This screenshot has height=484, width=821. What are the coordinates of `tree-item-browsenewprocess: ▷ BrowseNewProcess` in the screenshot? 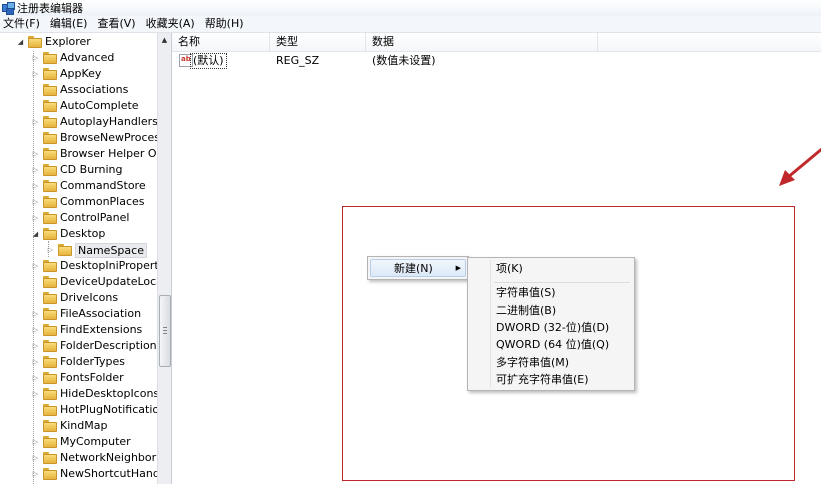 It's located at (94, 138).